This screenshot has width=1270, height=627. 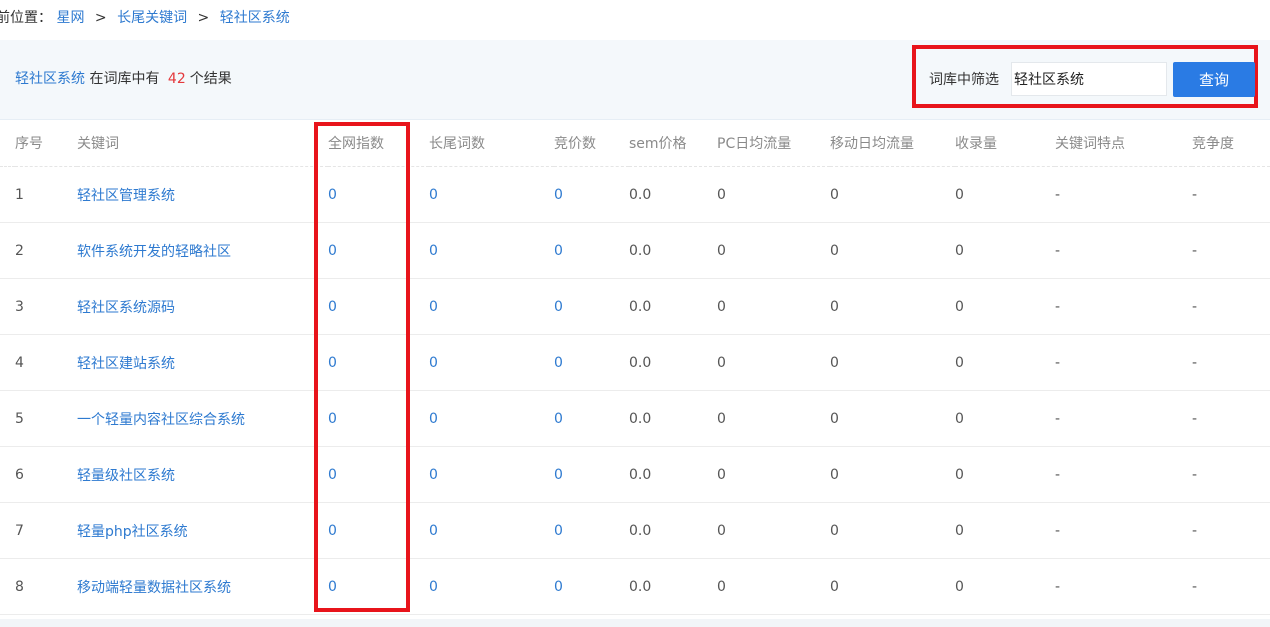 What do you see at coordinates (1231, 143) in the screenshot?
I see `header-competition: 竞争度` at bounding box center [1231, 143].